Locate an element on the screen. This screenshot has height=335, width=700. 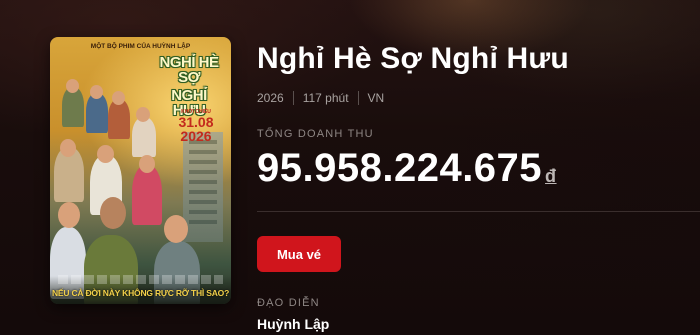
movie-year: 2026 is located at coordinates (270, 98).